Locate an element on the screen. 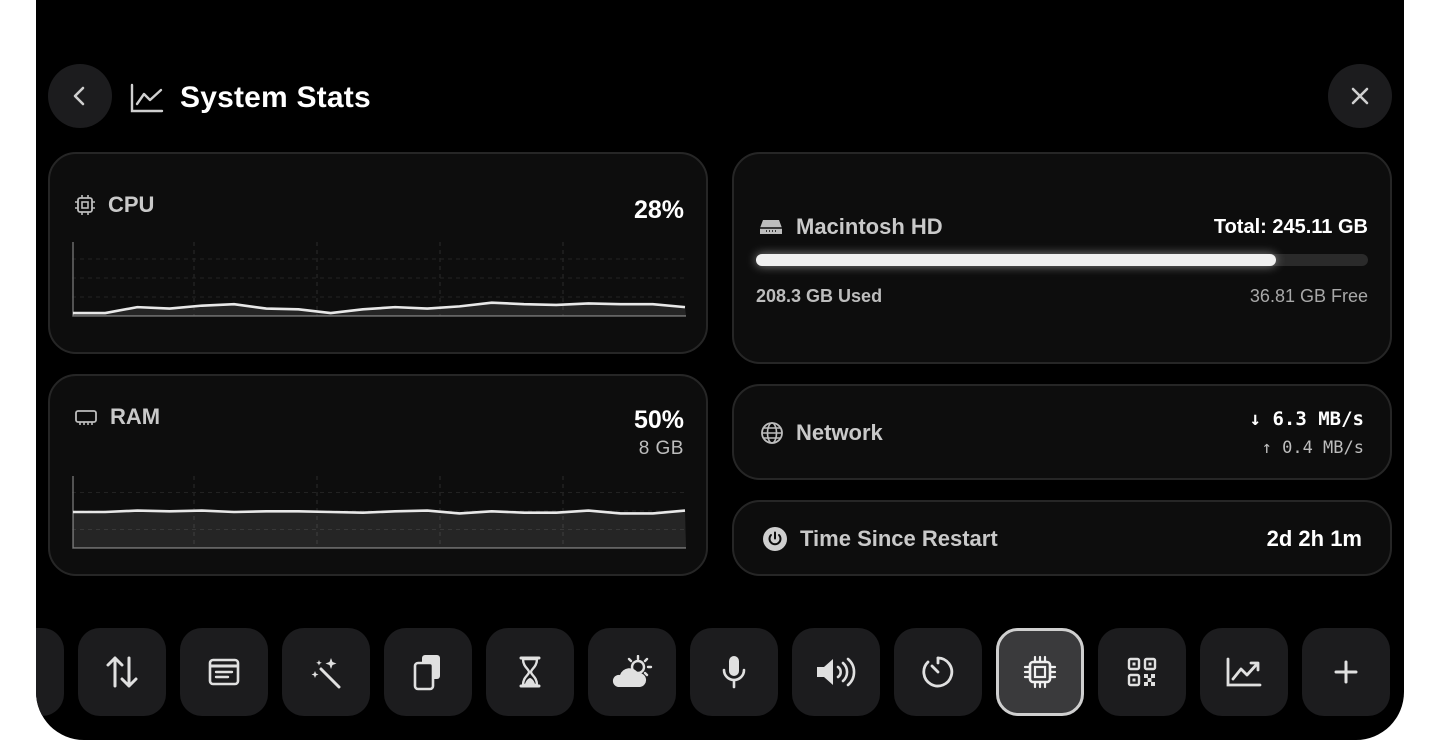 The width and height of the screenshot is (1440, 740). dock-item-chart is located at coordinates (1244, 672).